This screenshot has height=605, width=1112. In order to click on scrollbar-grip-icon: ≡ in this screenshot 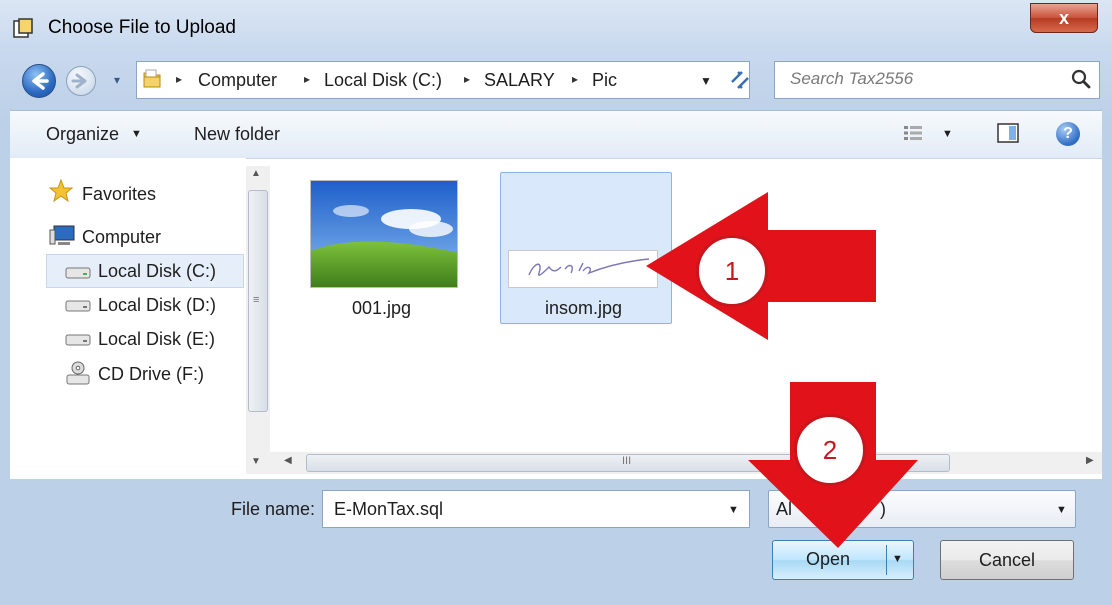, I will do `click(256, 300)`.